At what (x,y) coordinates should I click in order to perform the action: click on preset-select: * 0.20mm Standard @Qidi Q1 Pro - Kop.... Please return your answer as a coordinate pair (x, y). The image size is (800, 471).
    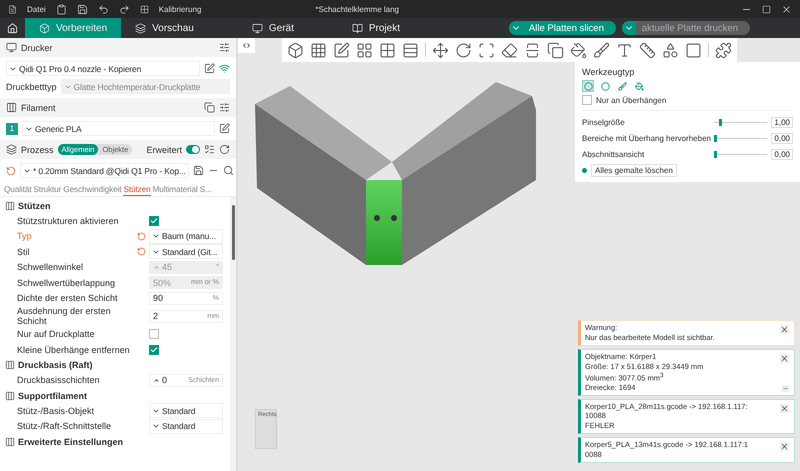
    Looking at the image, I should click on (104, 170).